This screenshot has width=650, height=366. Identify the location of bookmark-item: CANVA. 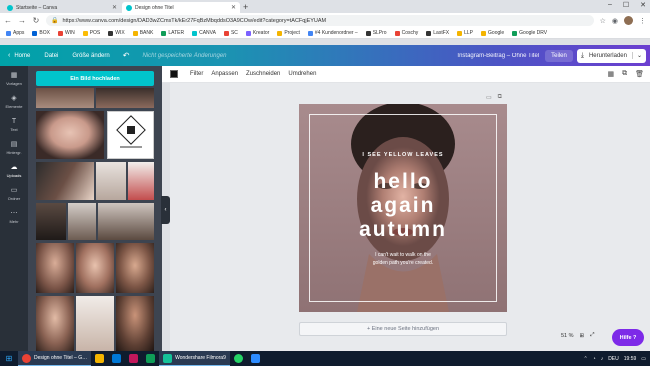
(204, 33).